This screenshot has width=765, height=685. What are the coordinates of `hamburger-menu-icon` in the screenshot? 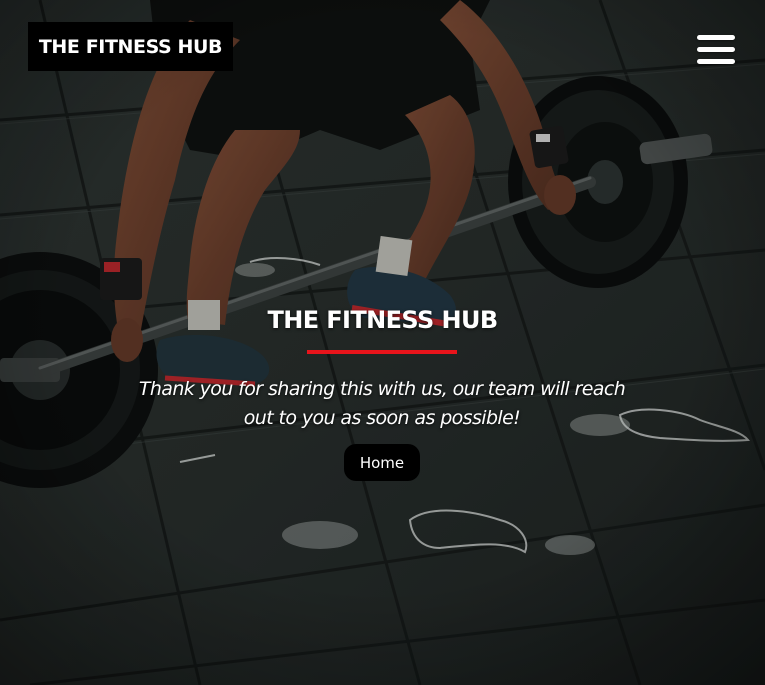 It's located at (716, 50).